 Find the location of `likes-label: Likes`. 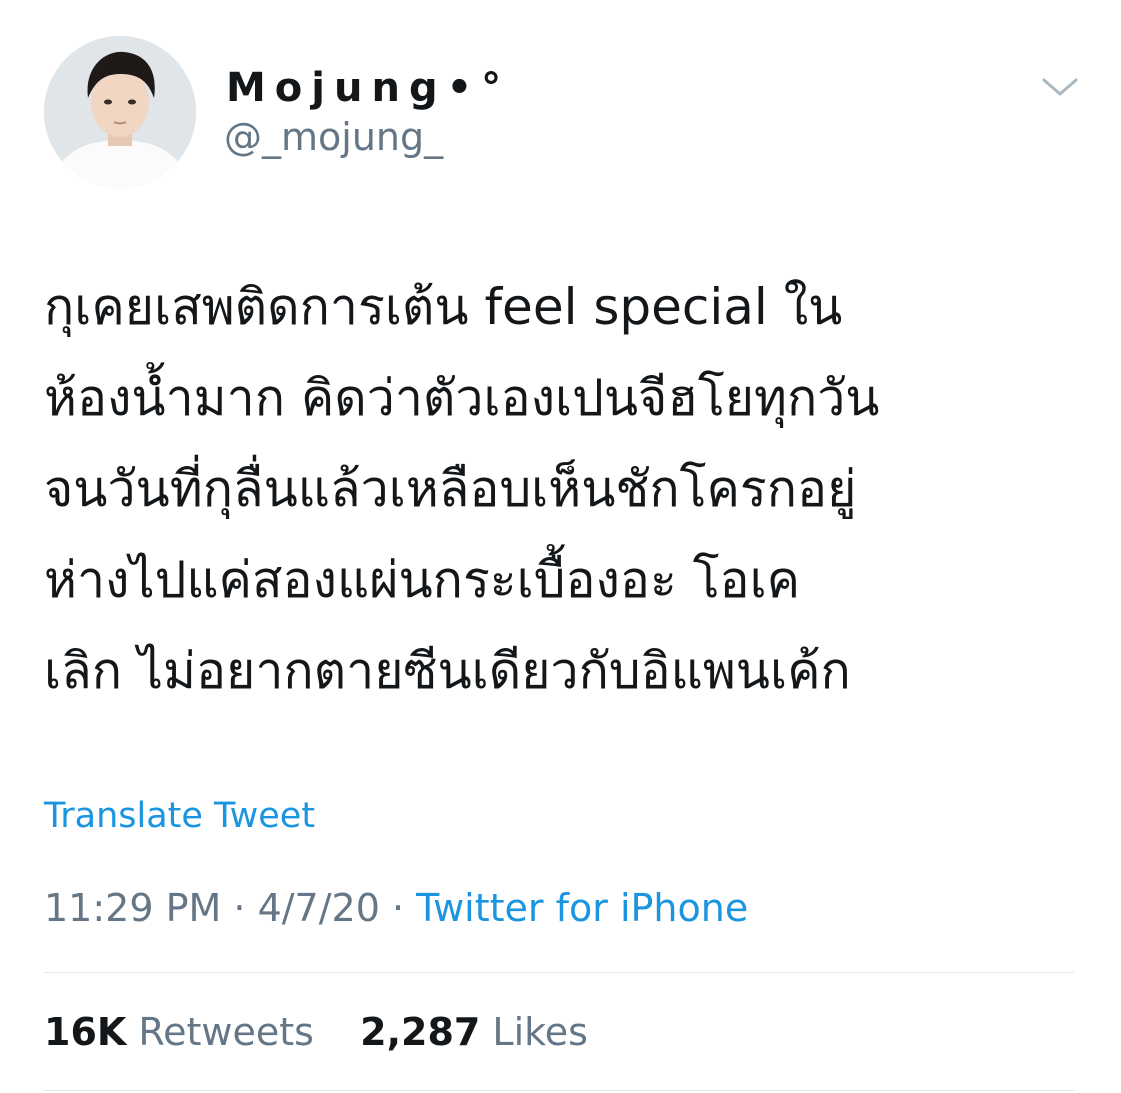

likes-label: Likes is located at coordinates (540, 1032).